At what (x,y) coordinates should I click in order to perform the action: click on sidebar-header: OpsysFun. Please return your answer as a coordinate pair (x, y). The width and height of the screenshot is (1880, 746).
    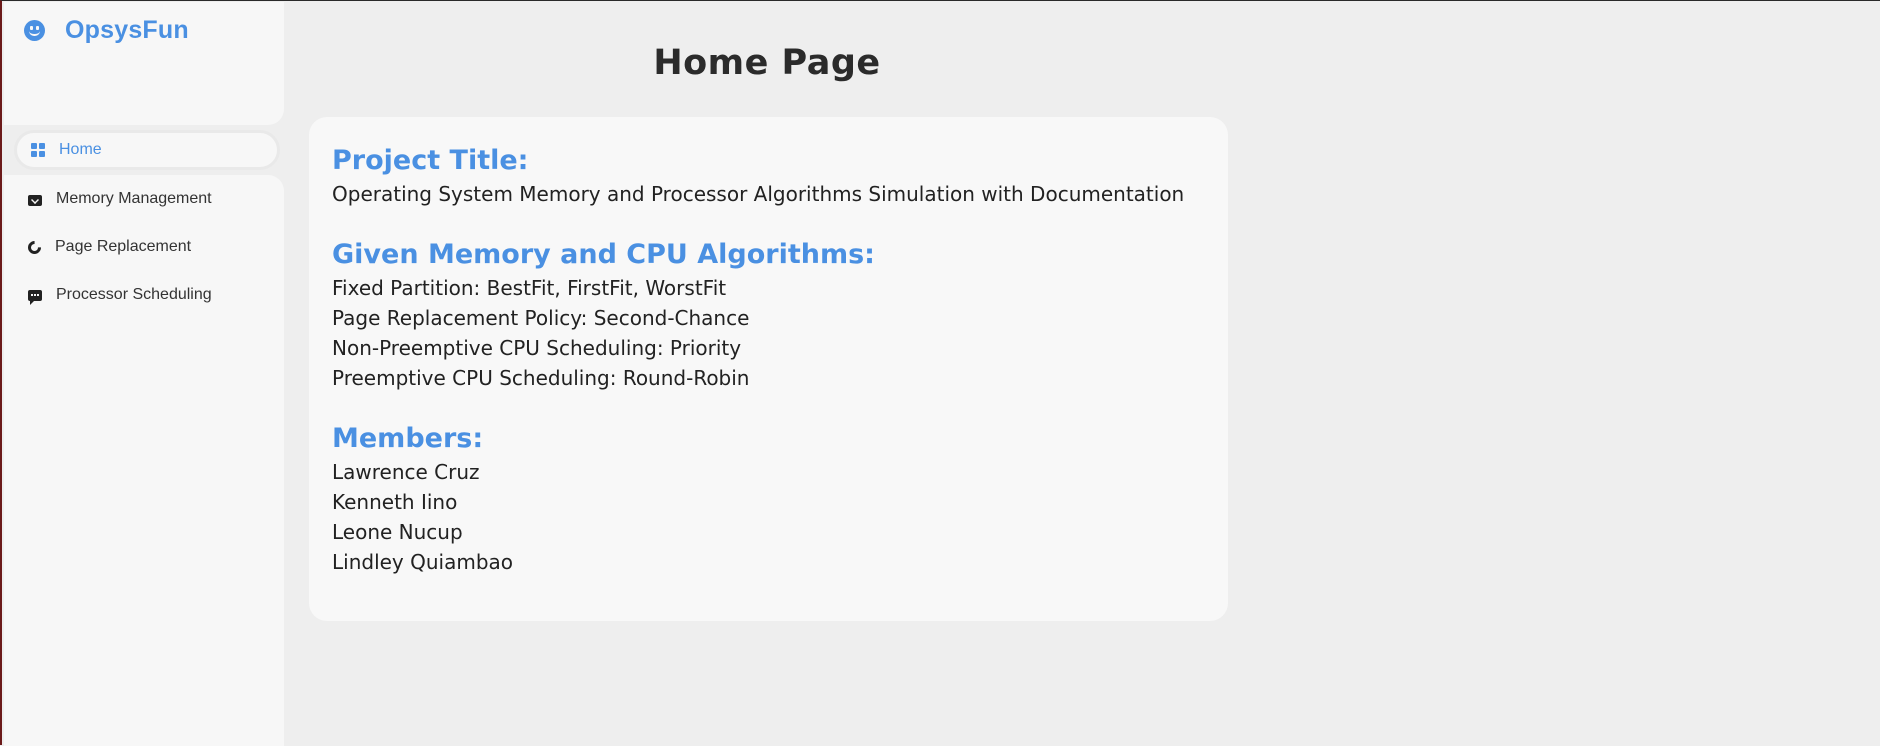
    Looking at the image, I should click on (144, 63).